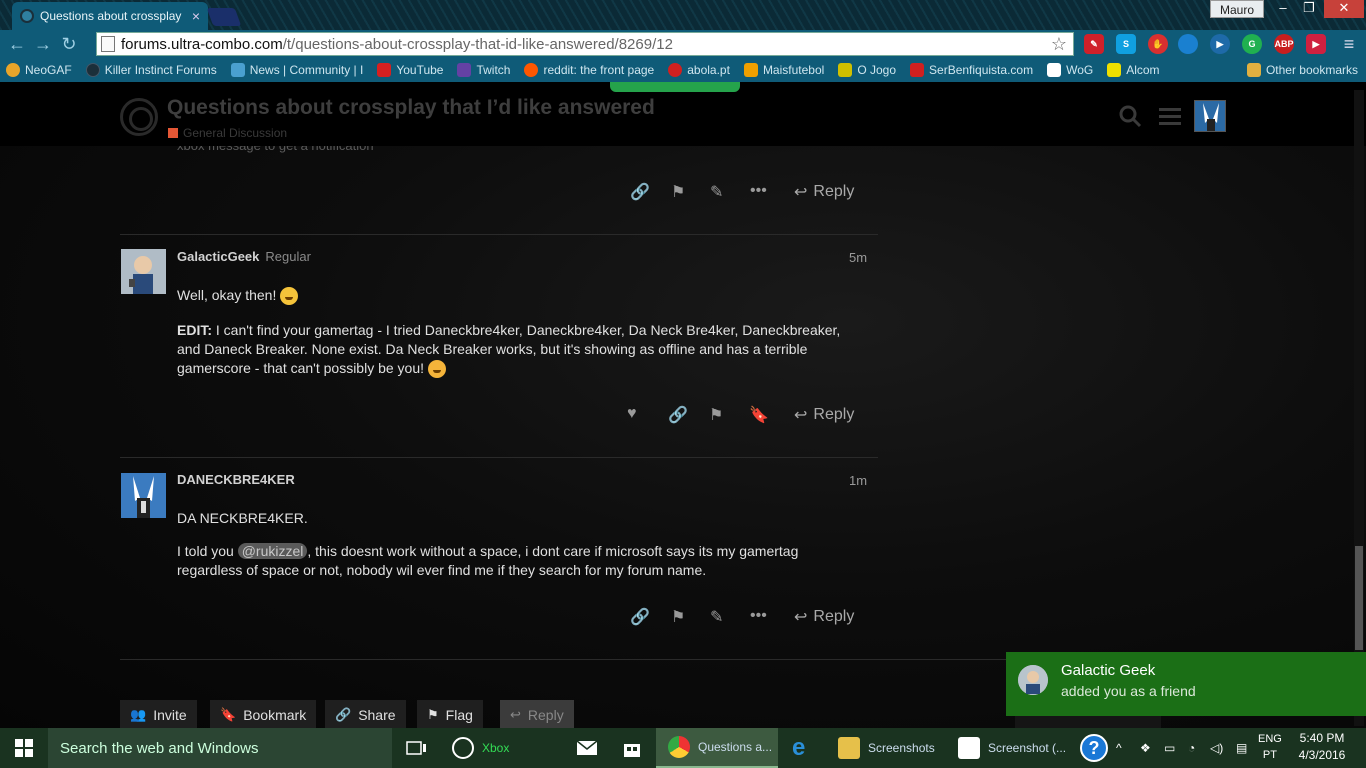 The height and width of the screenshot is (768, 1366). Describe the element at coordinates (858, 257) in the screenshot. I see `post-time: 5m` at that location.